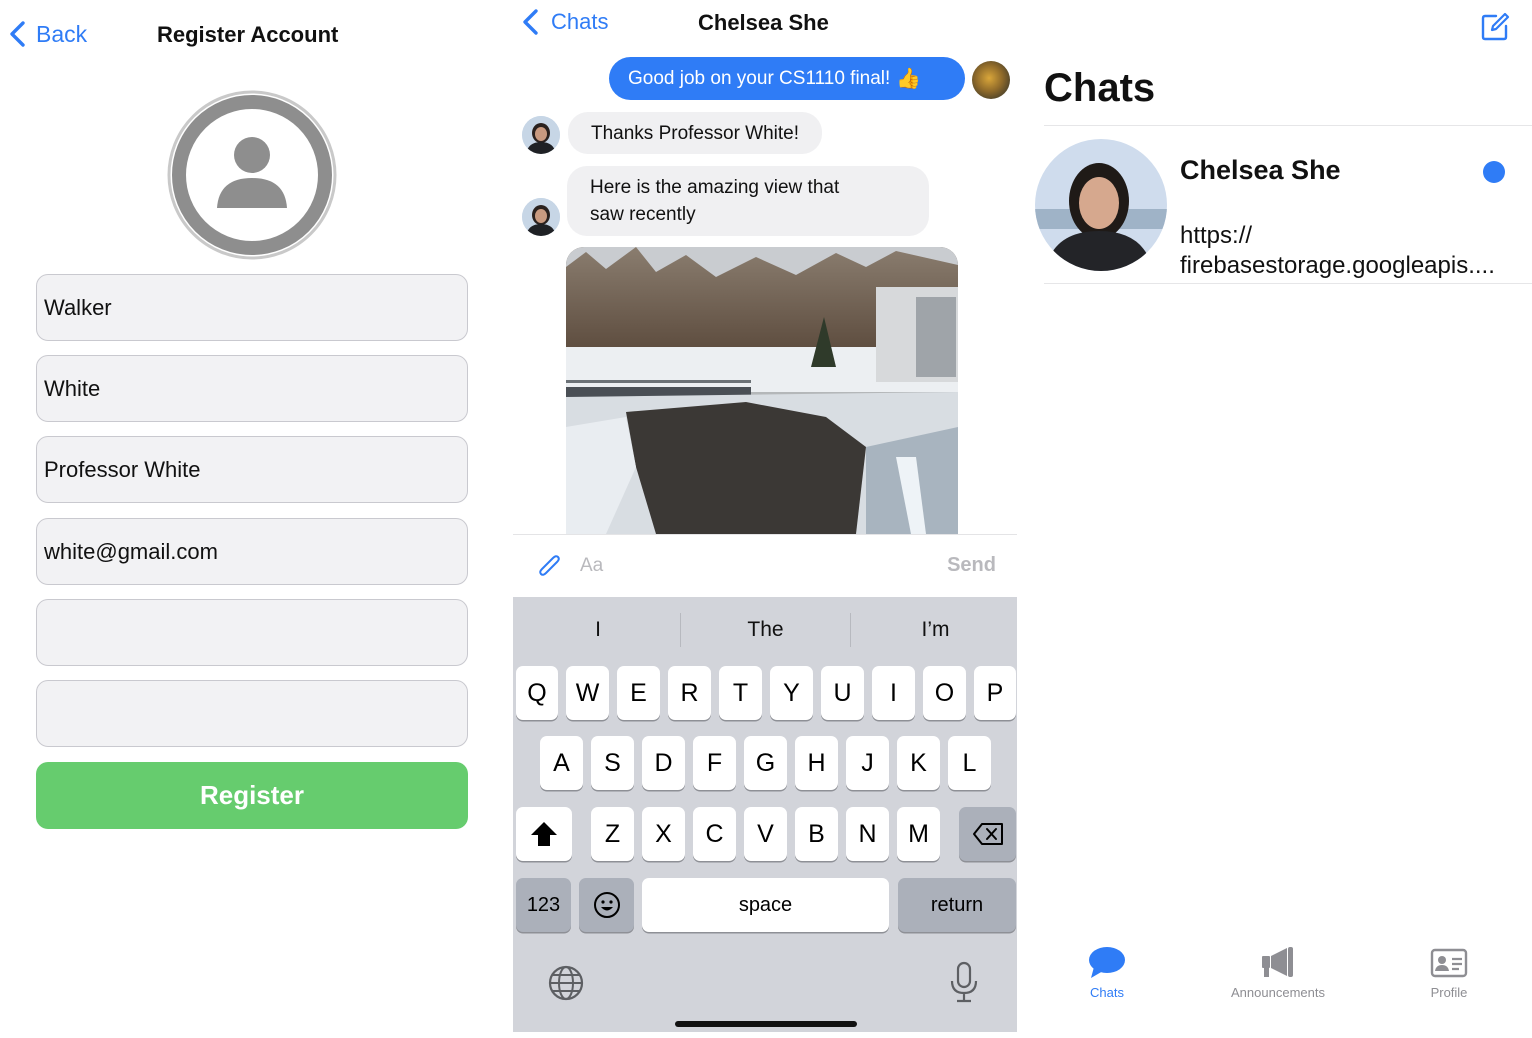  I want to click on conversation-title: Chelsea She, so click(763, 22).